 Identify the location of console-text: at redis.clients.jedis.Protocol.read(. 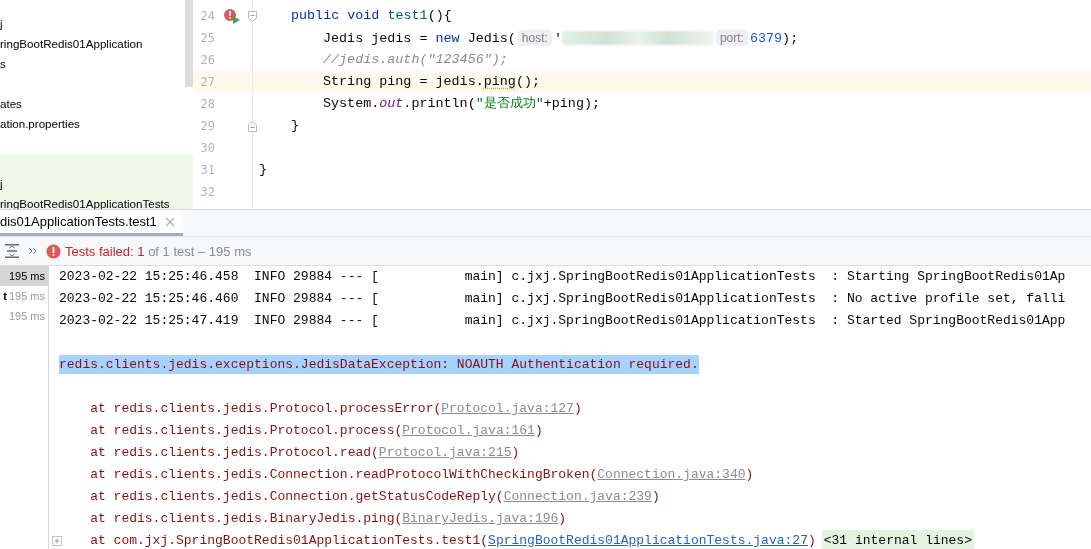
(234, 452).